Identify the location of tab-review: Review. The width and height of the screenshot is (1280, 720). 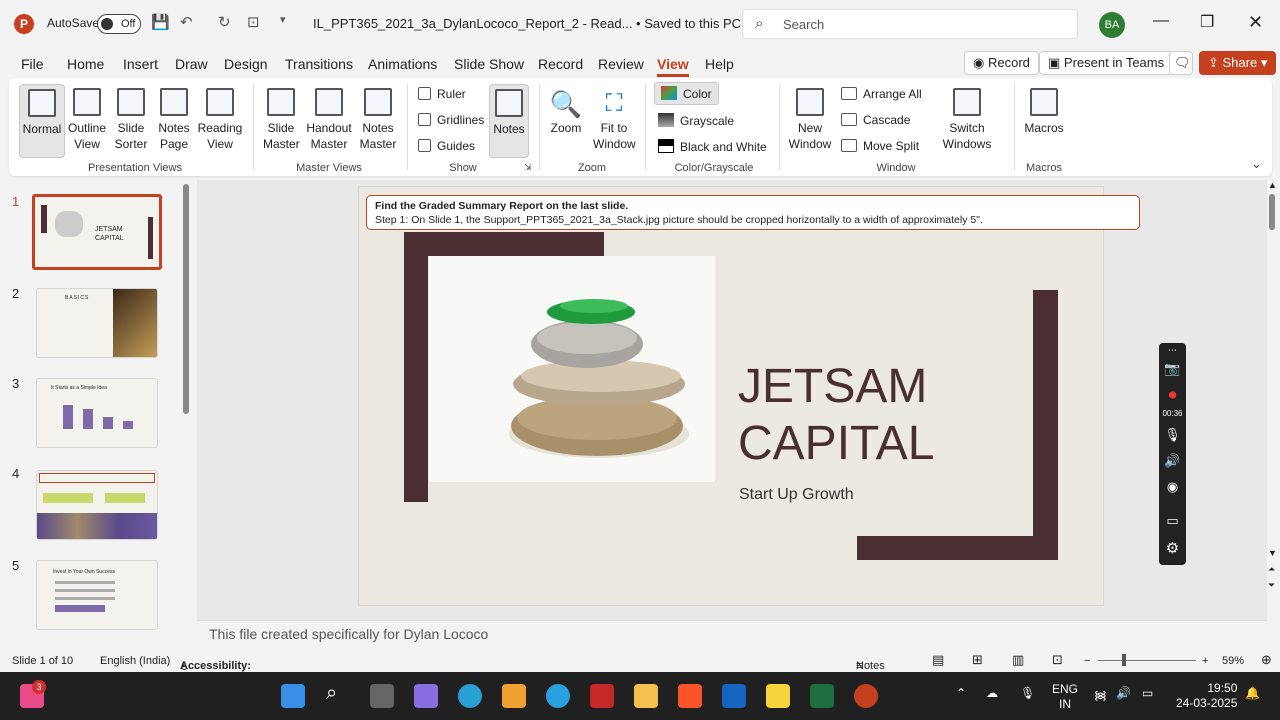
(621, 64).